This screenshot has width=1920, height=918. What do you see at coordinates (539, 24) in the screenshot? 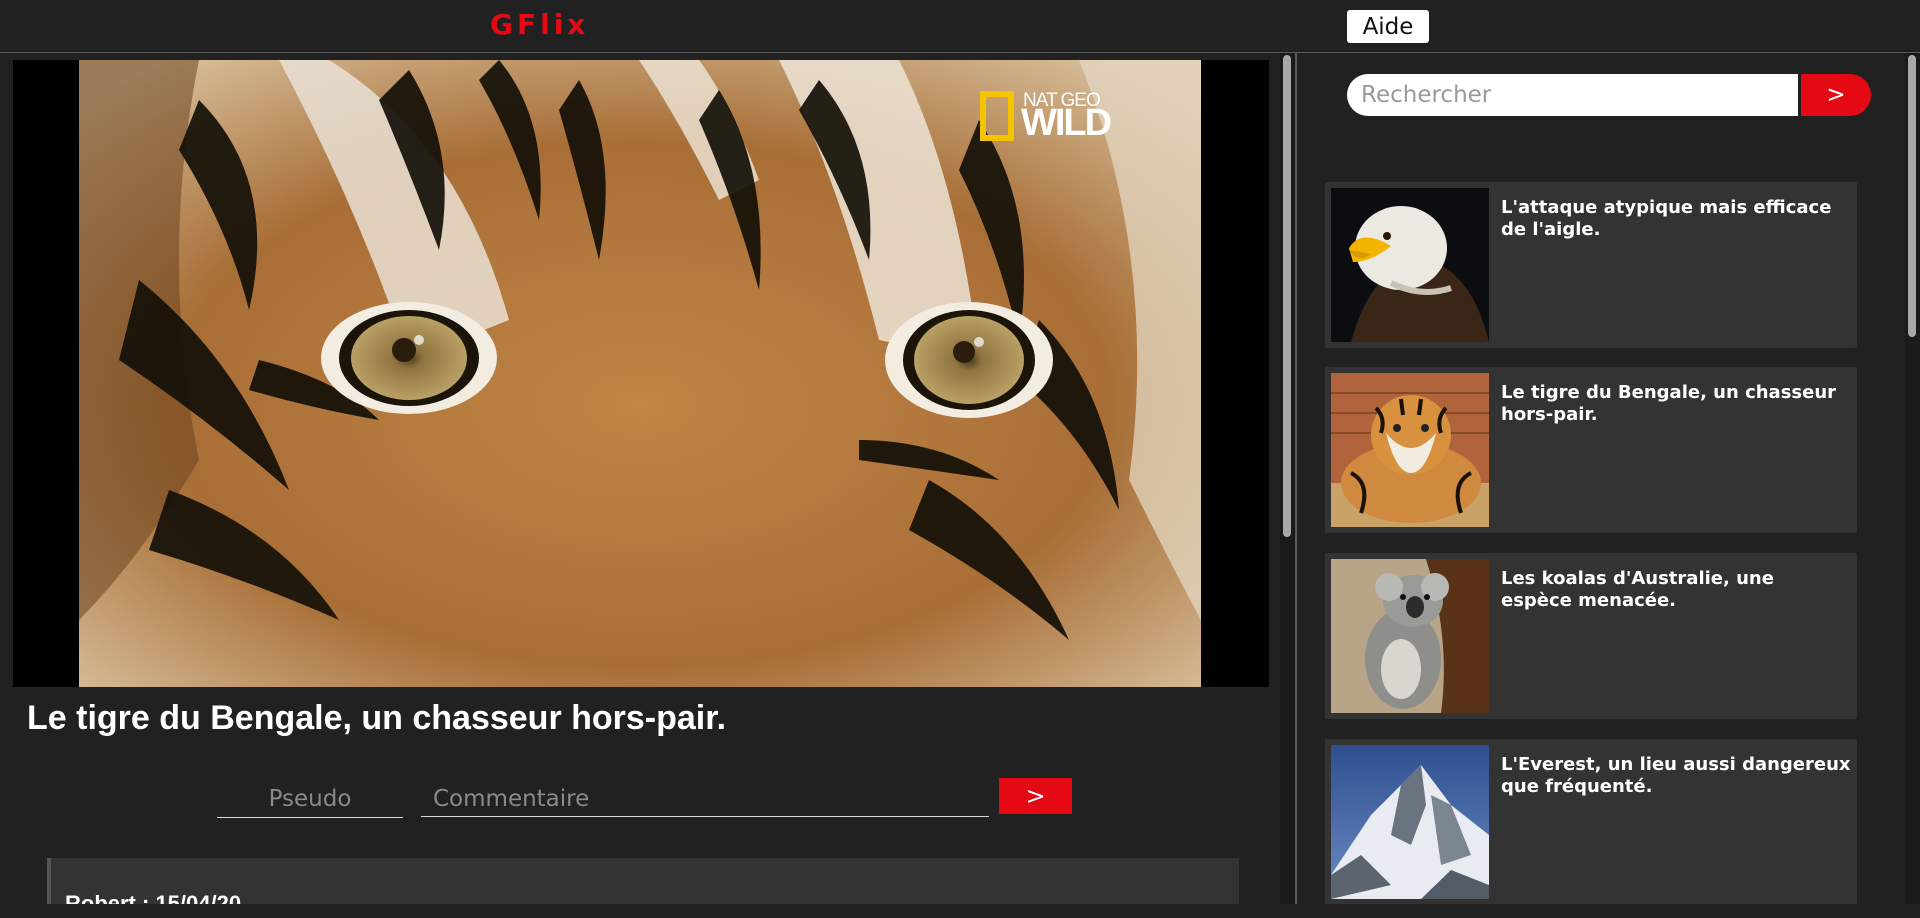
I see `logo: GFlix` at bounding box center [539, 24].